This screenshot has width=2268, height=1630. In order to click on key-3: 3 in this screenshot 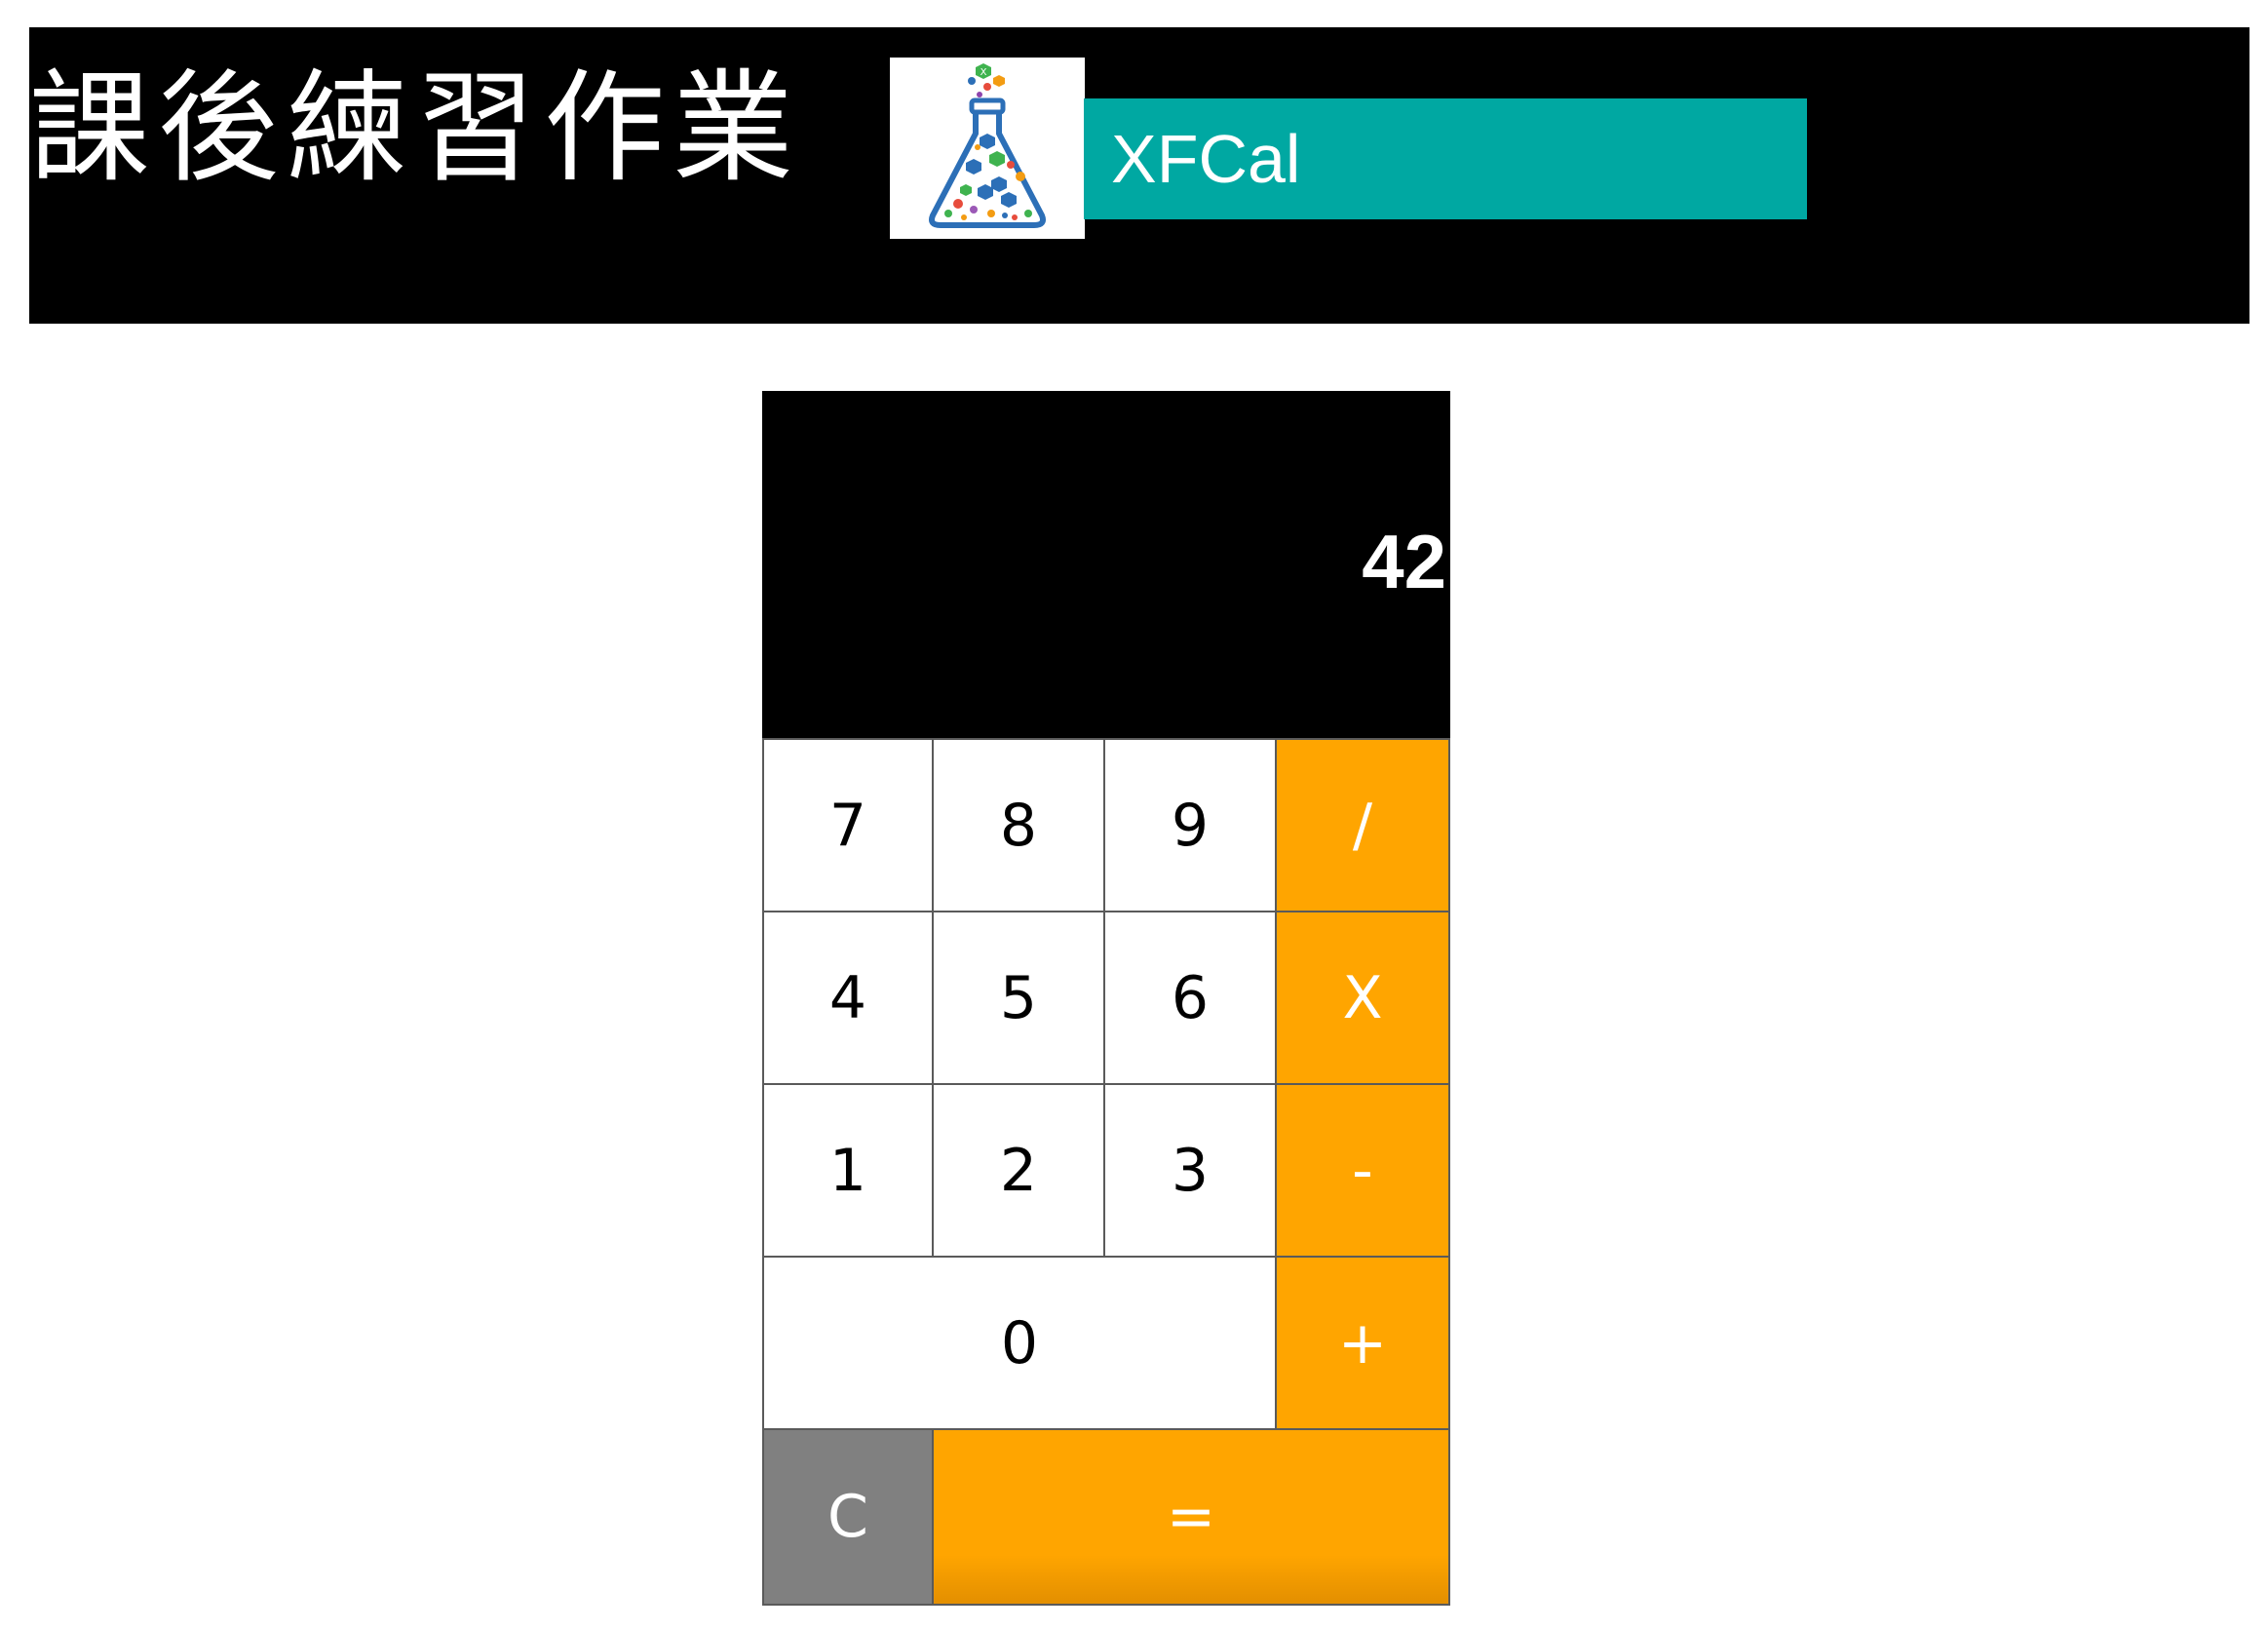, I will do `click(1190, 1170)`.